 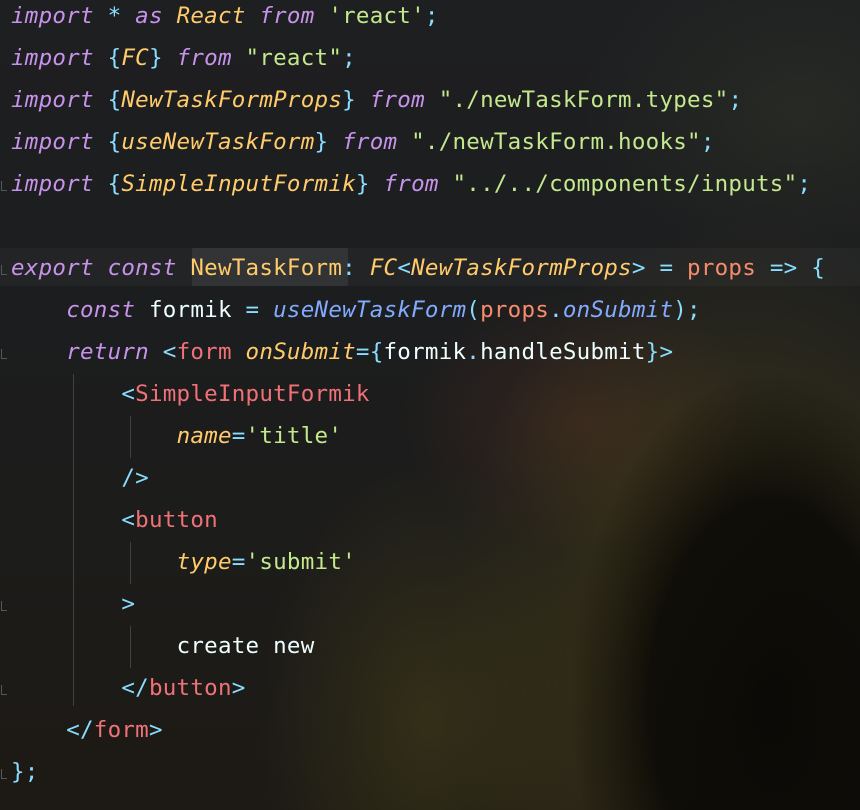 What do you see at coordinates (183, 58) in the screenshot?
I see `code-line: import {FC} from "react";` at bounding box center [183, 58].